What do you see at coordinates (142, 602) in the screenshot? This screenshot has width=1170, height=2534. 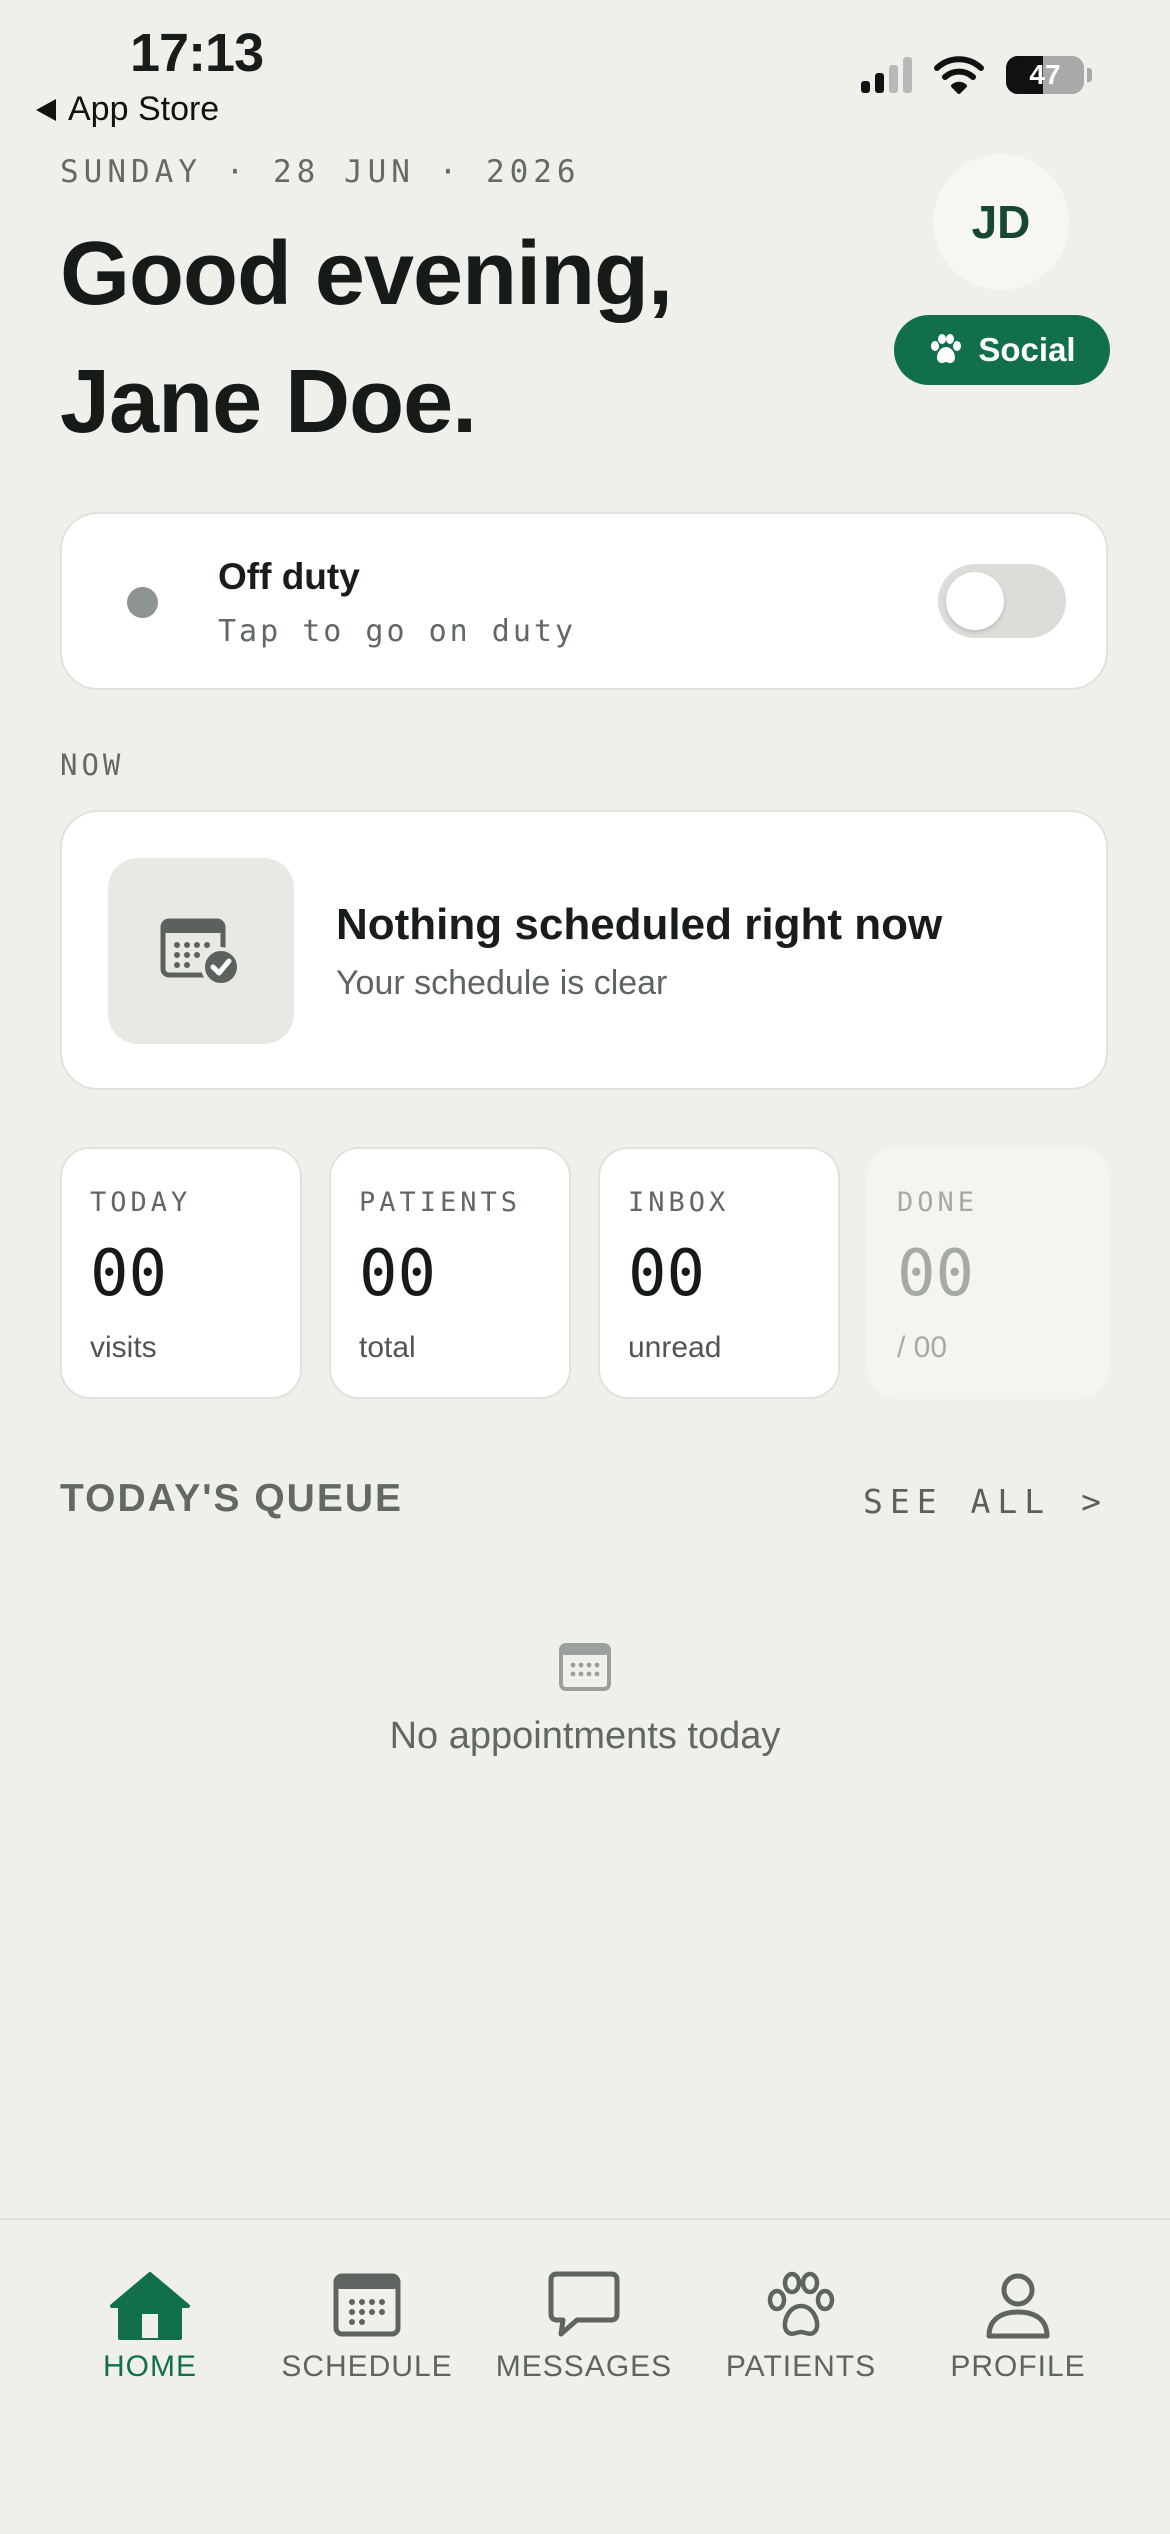 I see `duty-status-dot` at bounding box center [142, 602].